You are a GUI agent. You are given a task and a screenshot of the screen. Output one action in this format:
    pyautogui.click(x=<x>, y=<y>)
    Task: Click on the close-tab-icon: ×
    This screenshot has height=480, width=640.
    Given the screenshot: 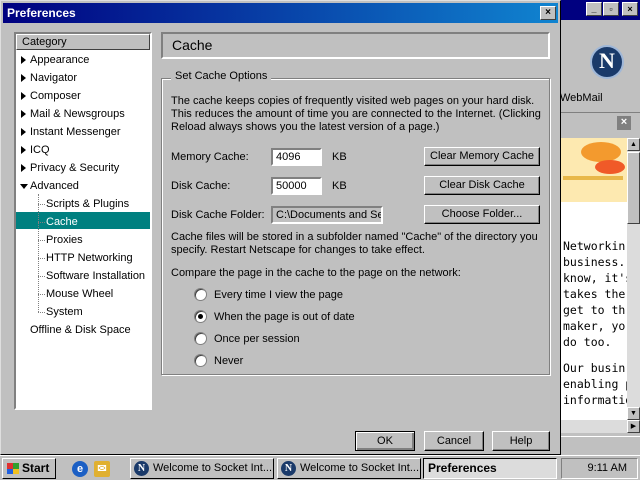 What is the action you would take?
    pyautogui.click(x=624, y=123)
    